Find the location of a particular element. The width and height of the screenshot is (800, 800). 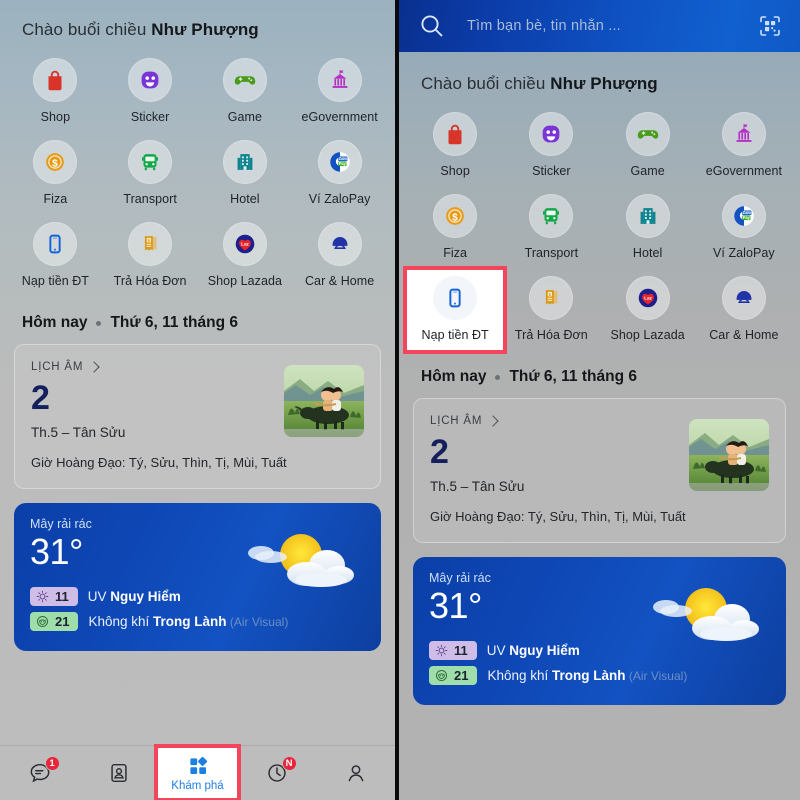

shortcut-label: Sticker is located at coordinates (150, 117).